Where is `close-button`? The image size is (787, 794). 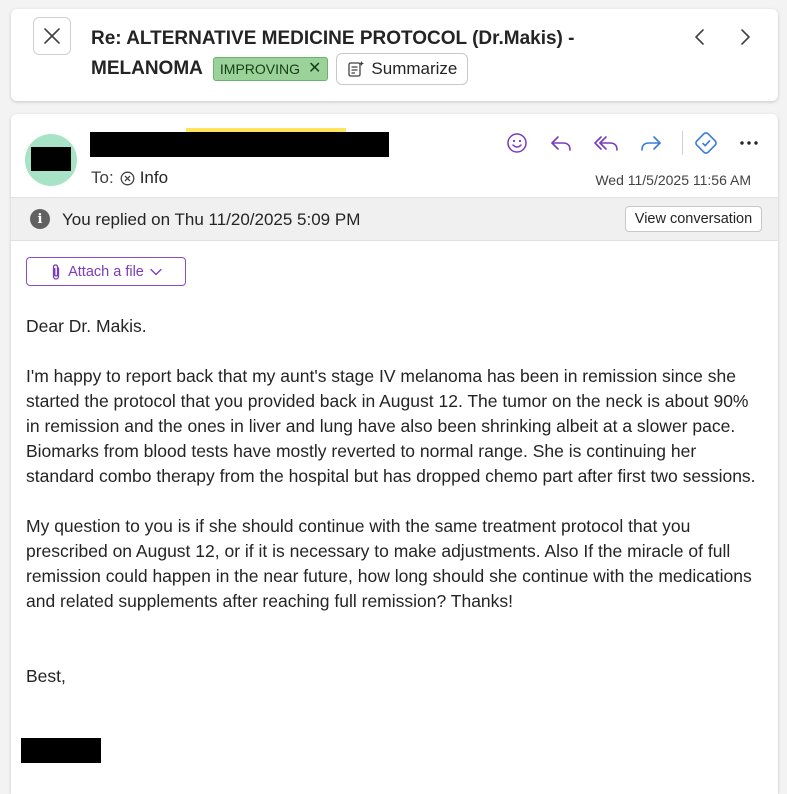
close-button is located at coordinates (52, 36).